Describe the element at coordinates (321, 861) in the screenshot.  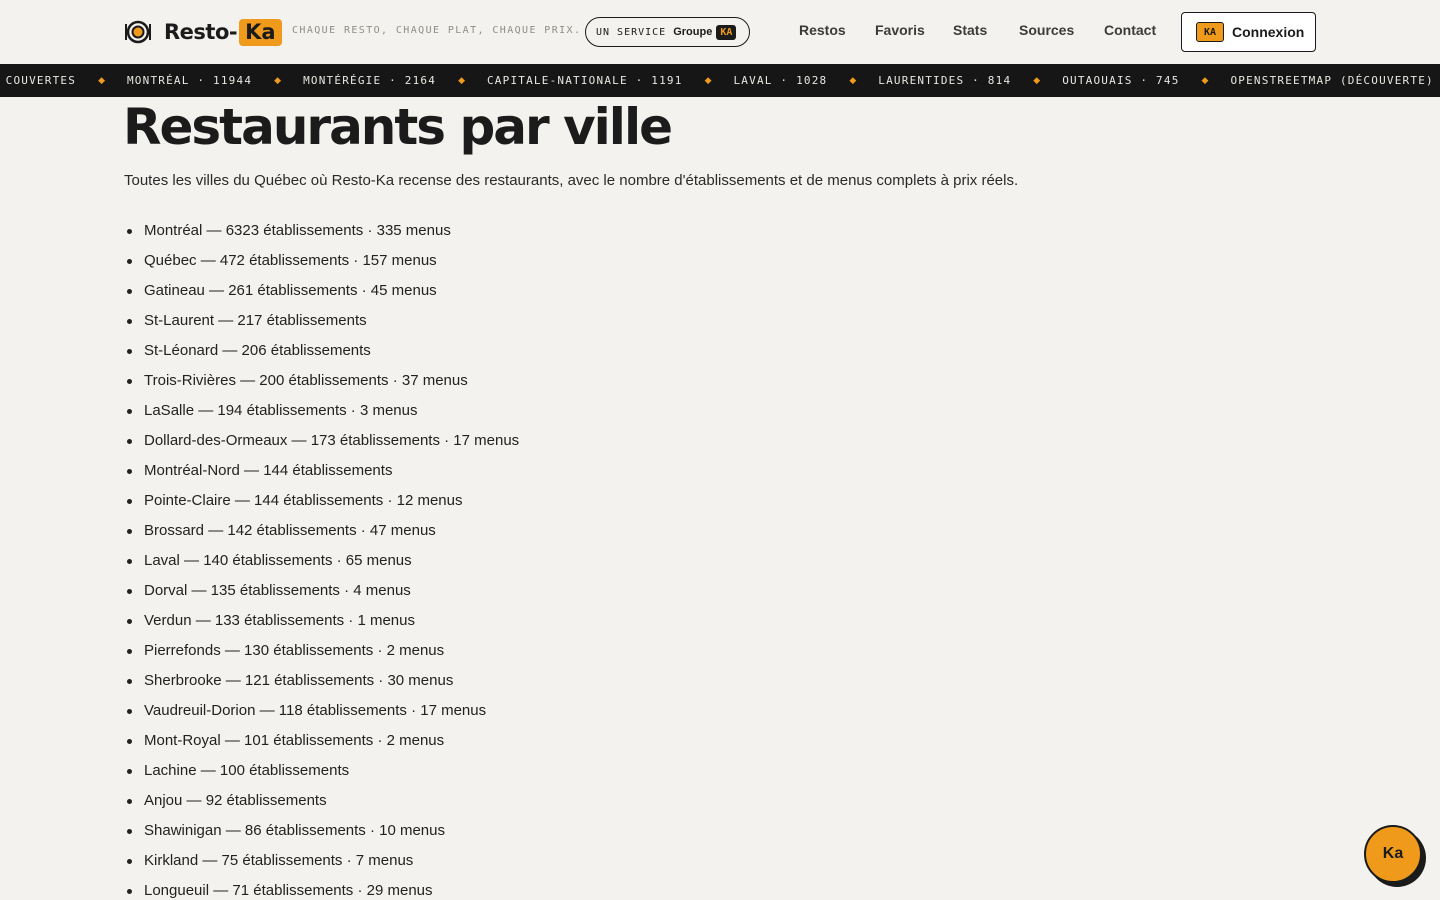
I see `city-item: Kirkland — 75 établissements · 7 menus` at that location.